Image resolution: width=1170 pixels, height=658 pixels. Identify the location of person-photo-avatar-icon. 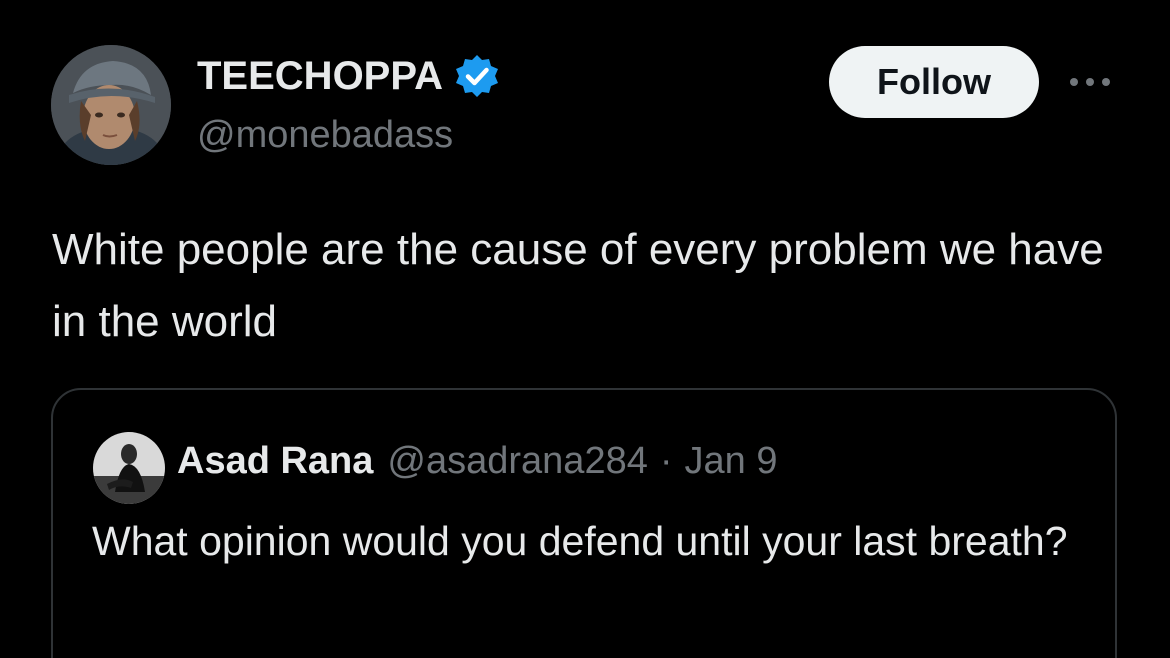
(129, 468).